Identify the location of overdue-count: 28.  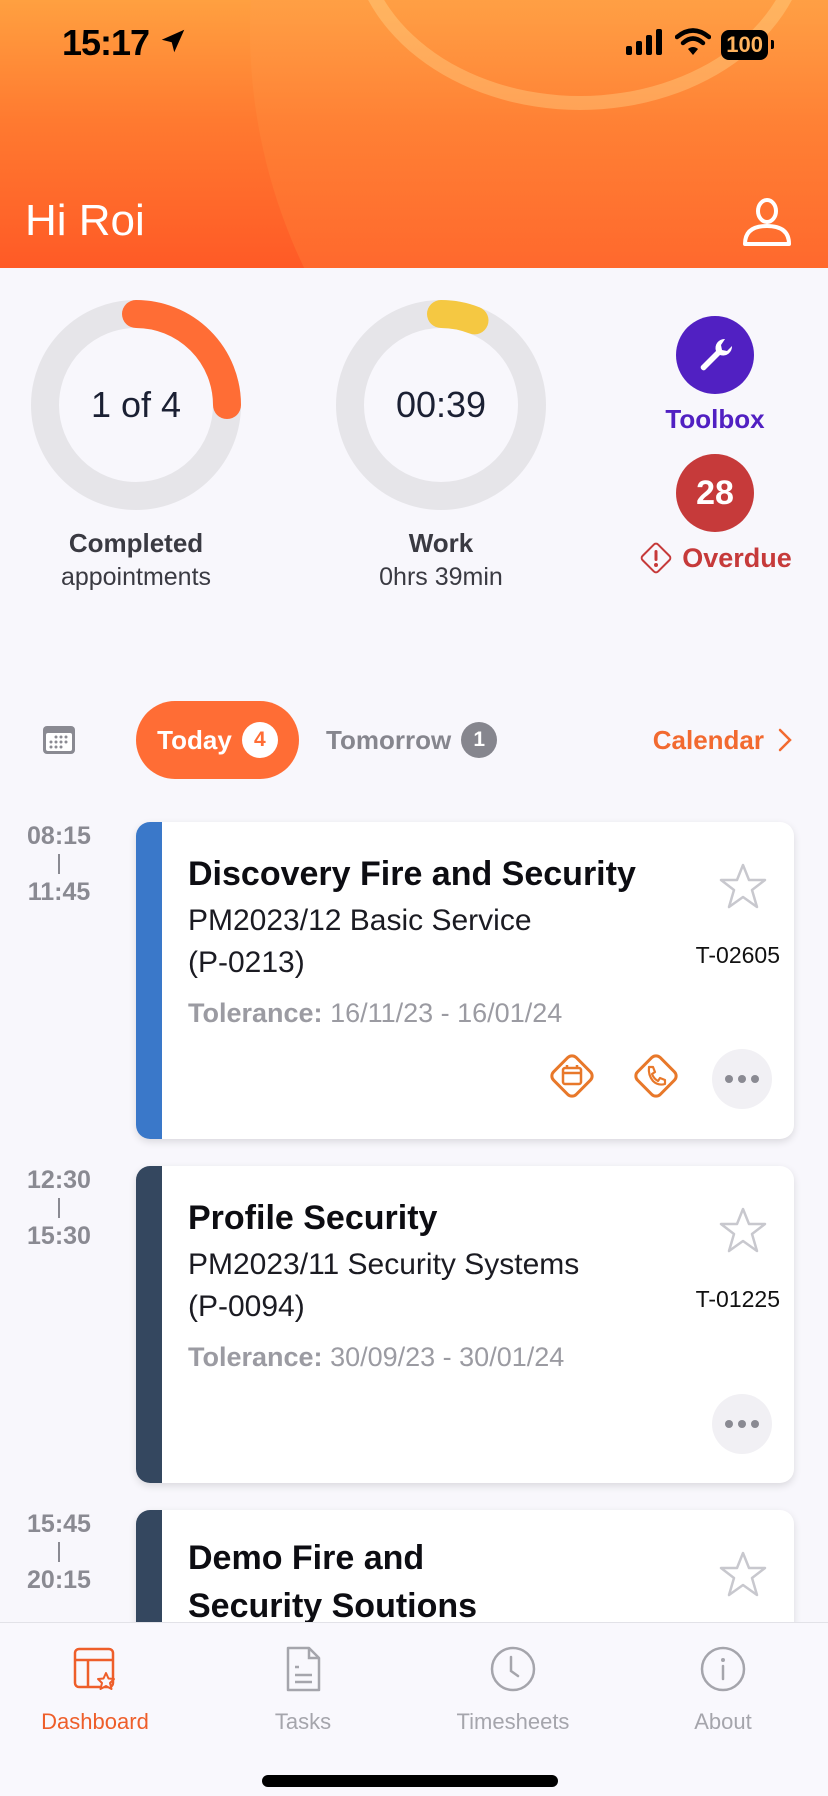
(715, 493).